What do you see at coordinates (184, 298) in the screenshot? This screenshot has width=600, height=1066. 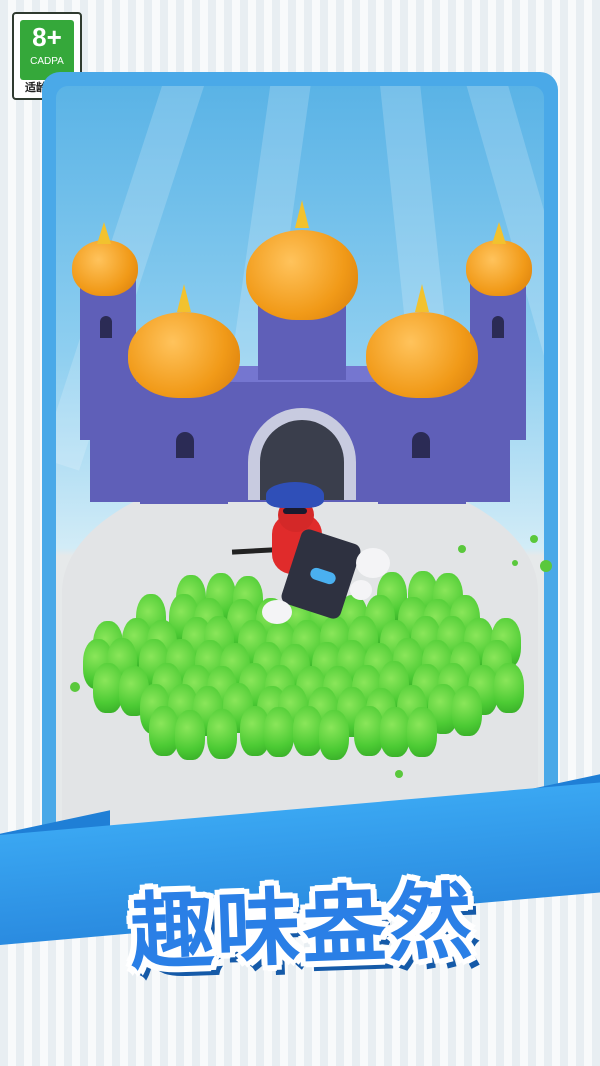 I see `spire-left` at bounding box center [184, 298].